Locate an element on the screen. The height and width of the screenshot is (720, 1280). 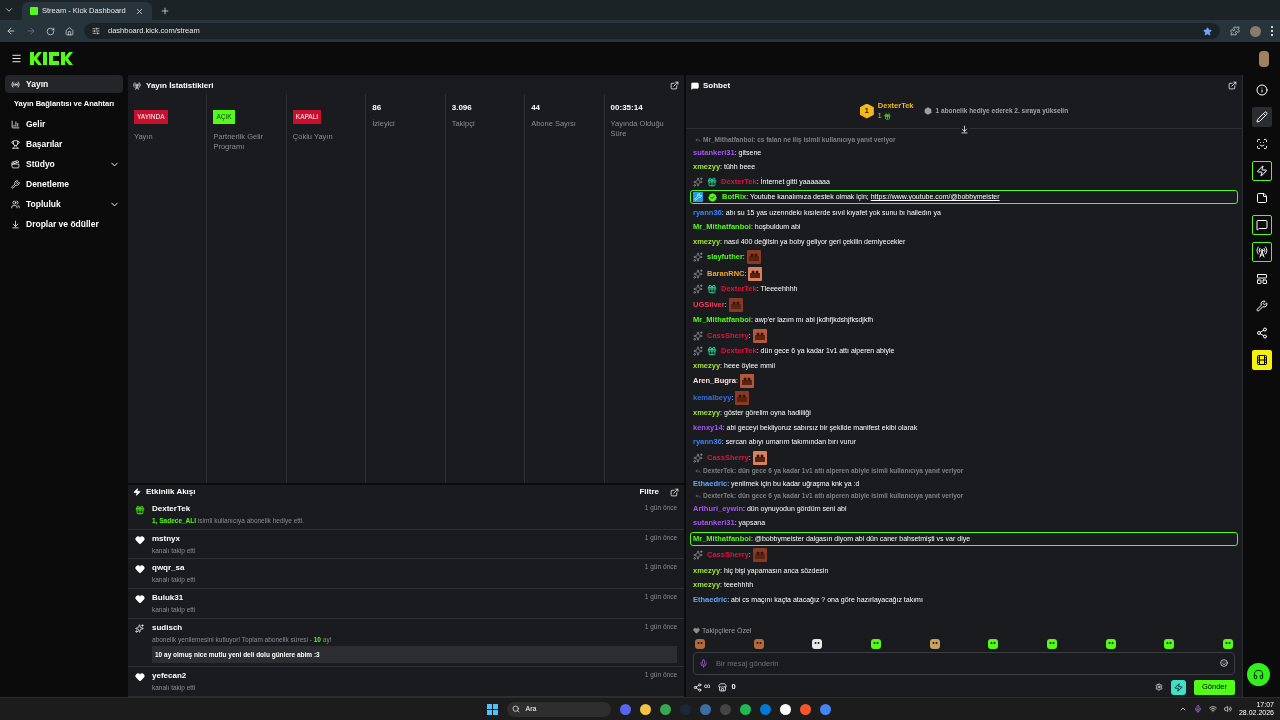
extensions-icon is located at coordinates (1235, 31).